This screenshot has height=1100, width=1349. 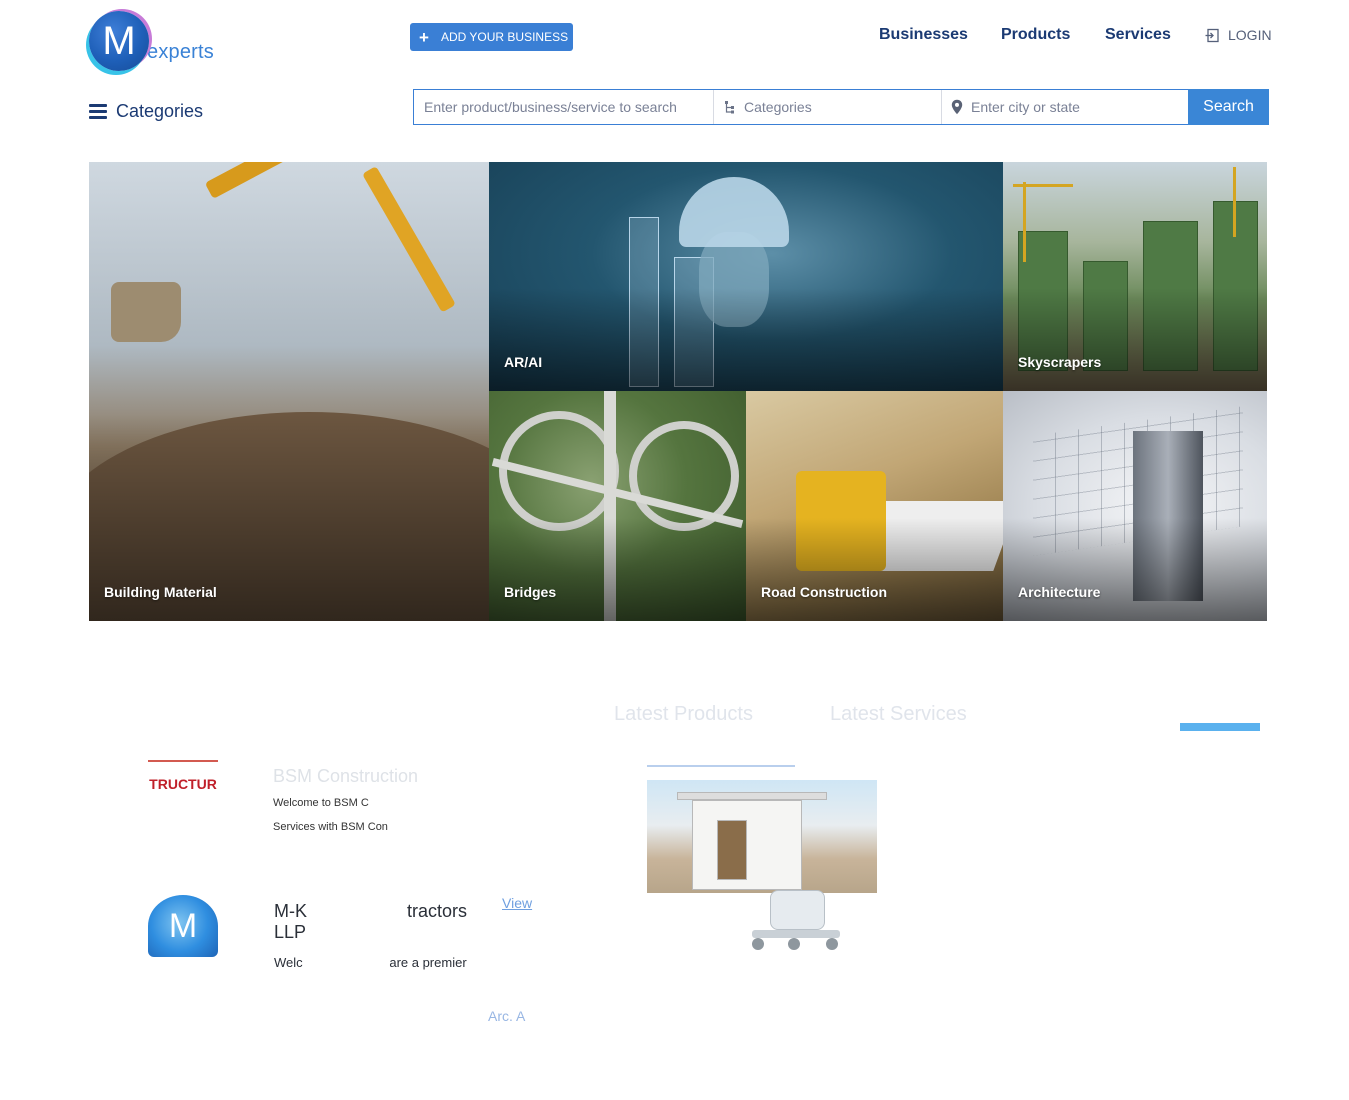 What do you see at coordinates (1135, 506) in the screenshot?
I see `tile-architecture: Architecture` at bounding box center [1135, 506].